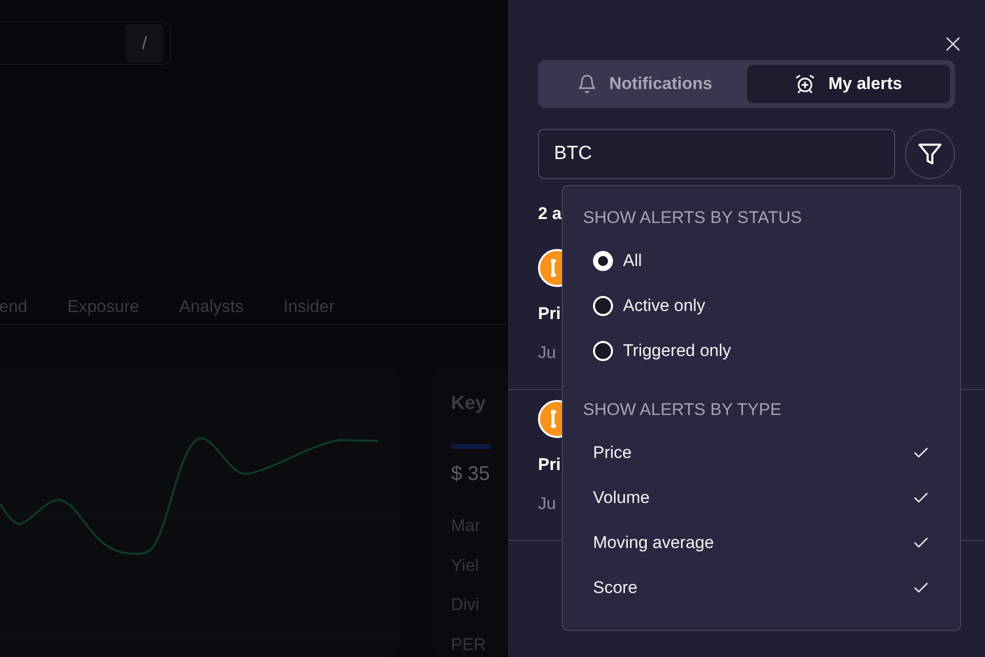 The width and height of the screenshot is (985, 657). Describe the element at coordinates (717, 154) in the screenshot. I see `search-field: BTC` at that location.